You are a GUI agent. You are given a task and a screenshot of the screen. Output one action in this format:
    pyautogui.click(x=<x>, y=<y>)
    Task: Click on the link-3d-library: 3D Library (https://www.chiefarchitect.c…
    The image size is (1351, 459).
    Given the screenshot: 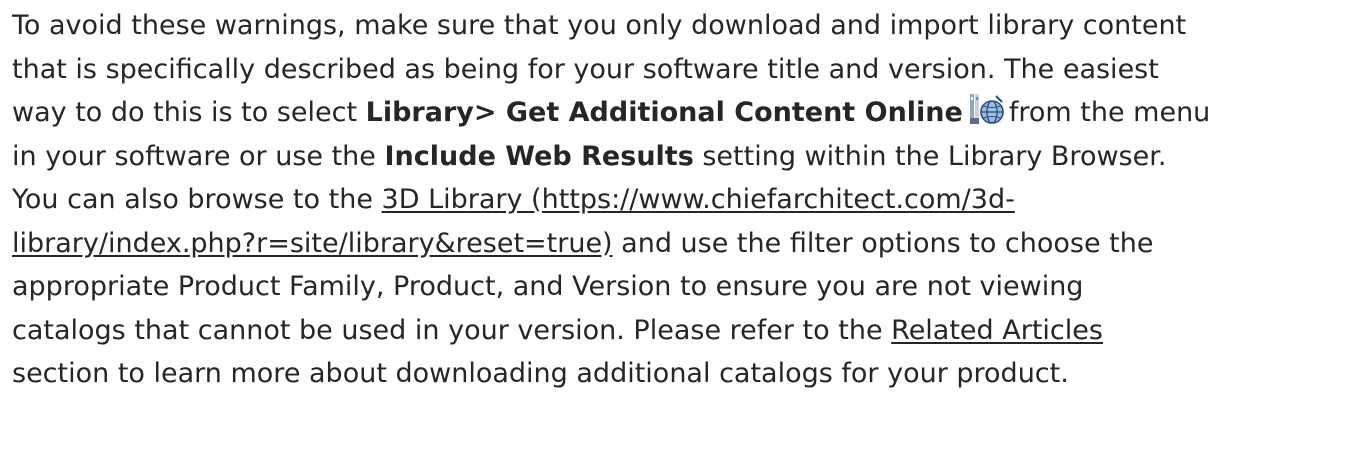 What is the action you would take?
    pyautogui.click(x=698, y=199)
    